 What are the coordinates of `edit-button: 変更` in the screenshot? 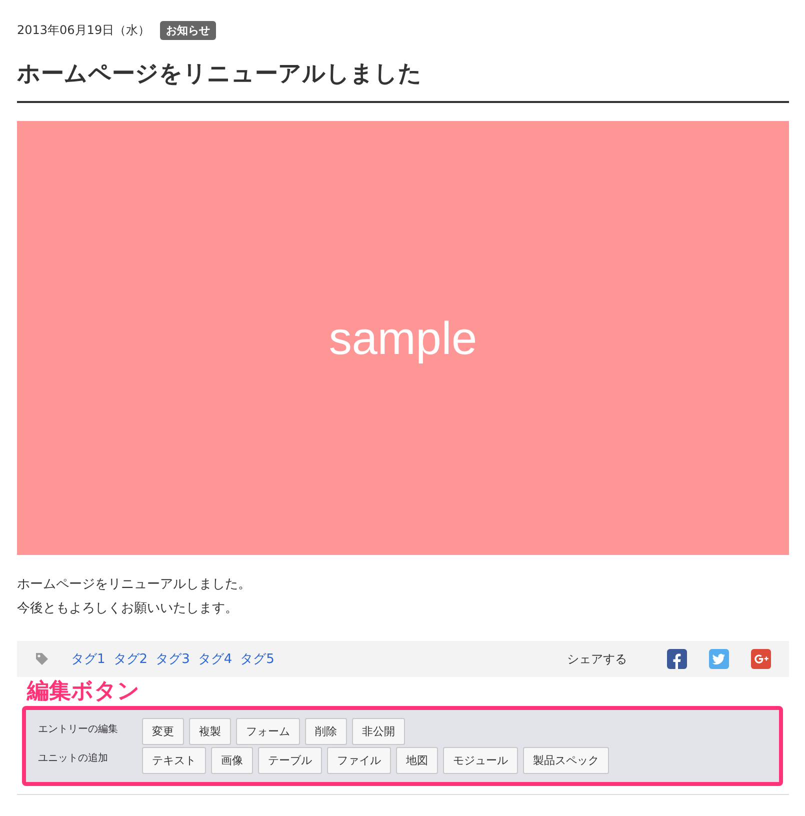 It's located at (163, 731).